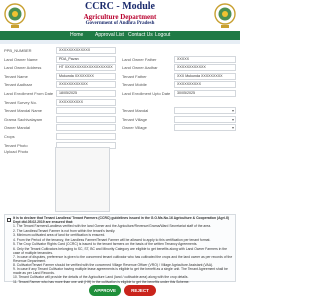  I want to click on field-input: Mukunda XXXXXXXX, so click(86, 76).